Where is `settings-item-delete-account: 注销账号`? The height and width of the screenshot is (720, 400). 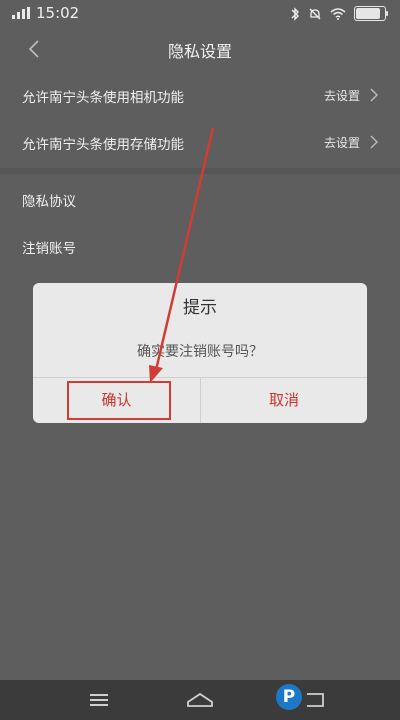 settings-item-delete-account: 注销账号 is located at coordinates (200, 247).